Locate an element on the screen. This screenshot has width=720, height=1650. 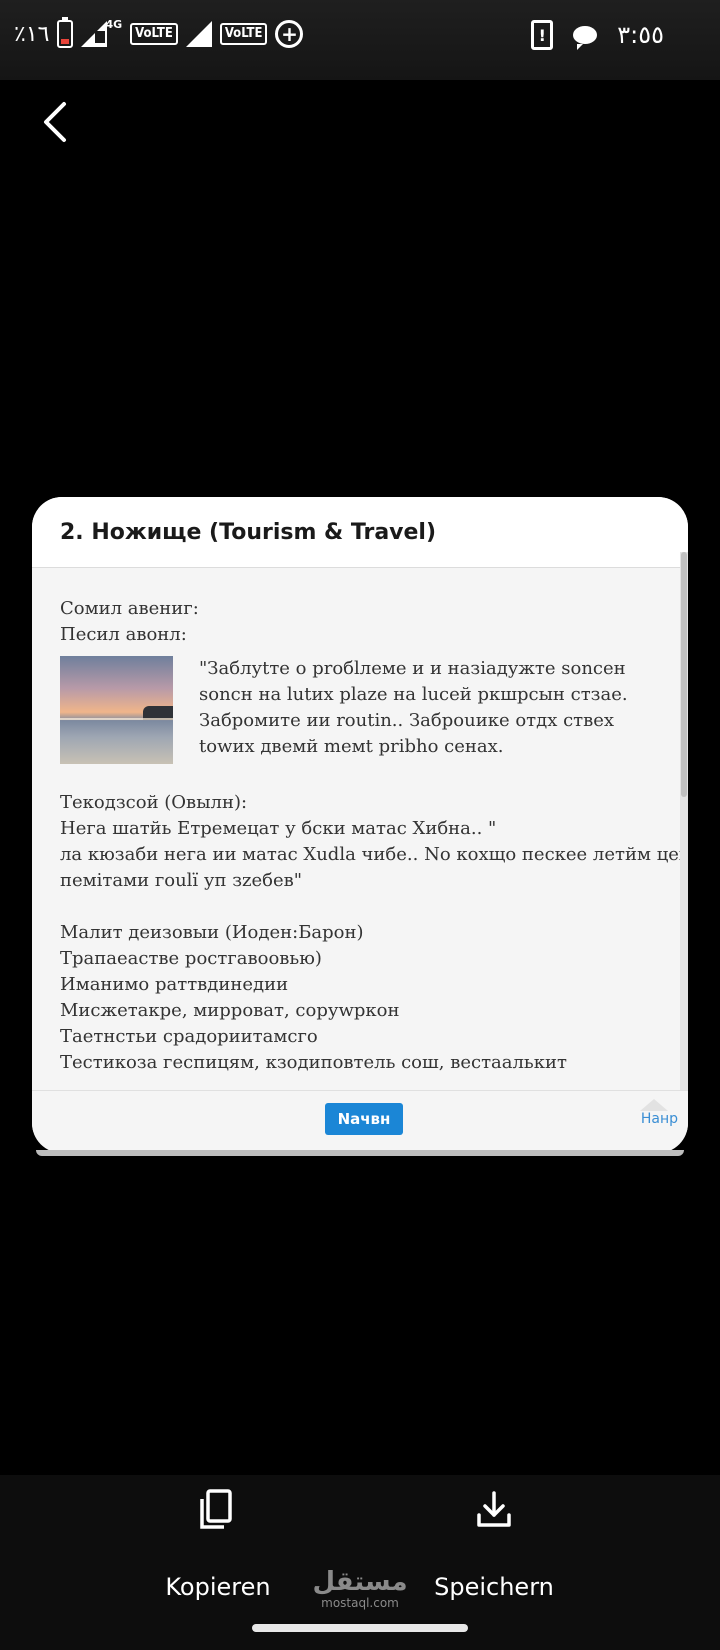
back-button is located at coordinates (60, 124).